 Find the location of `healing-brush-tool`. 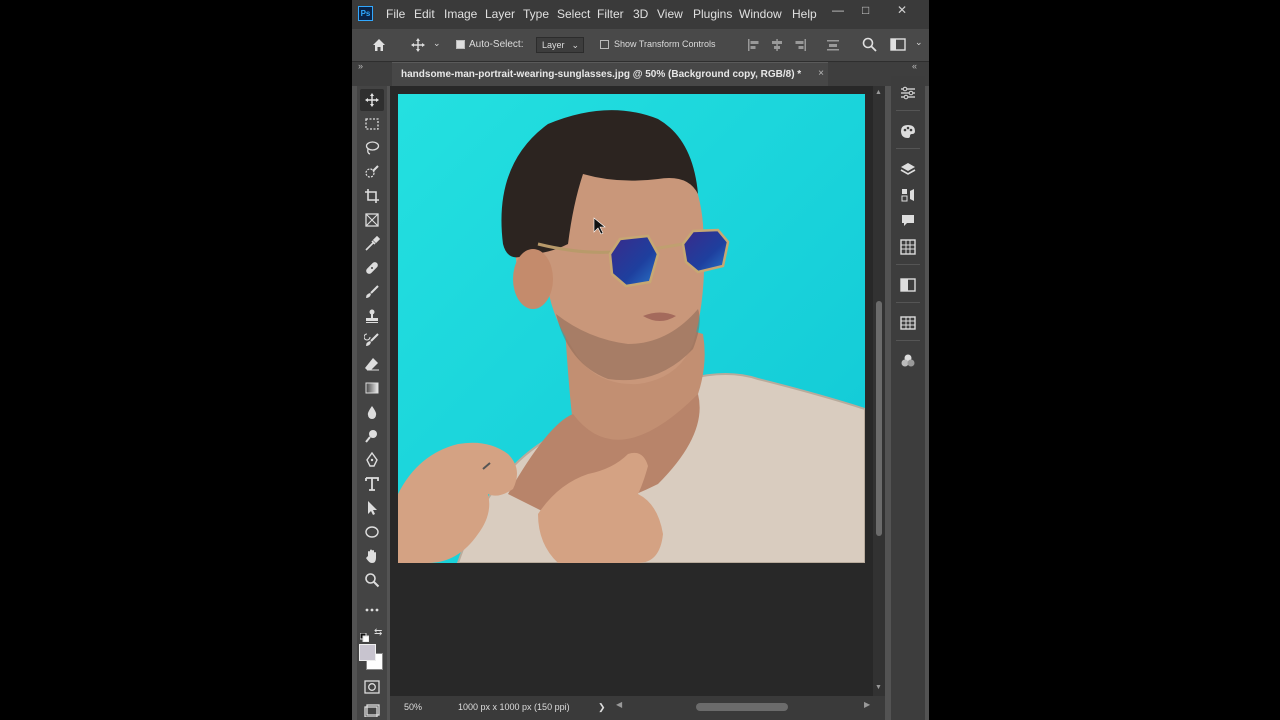

healing-brush-tool is located at coordinates (372, 268).